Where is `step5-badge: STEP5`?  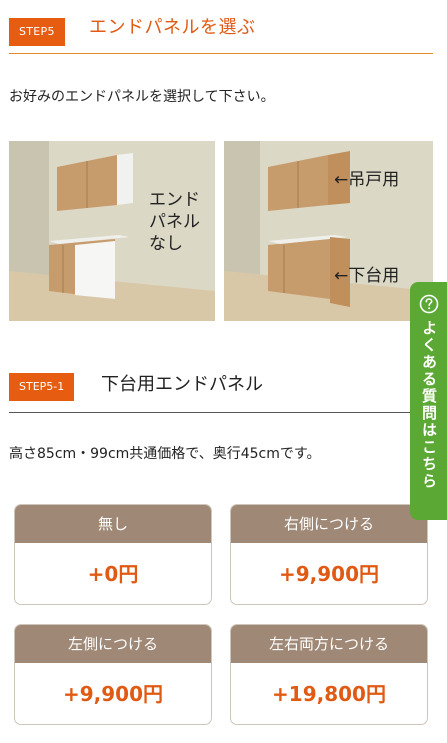
step5-badge: STEP5 is located at coordinates (37, 32).